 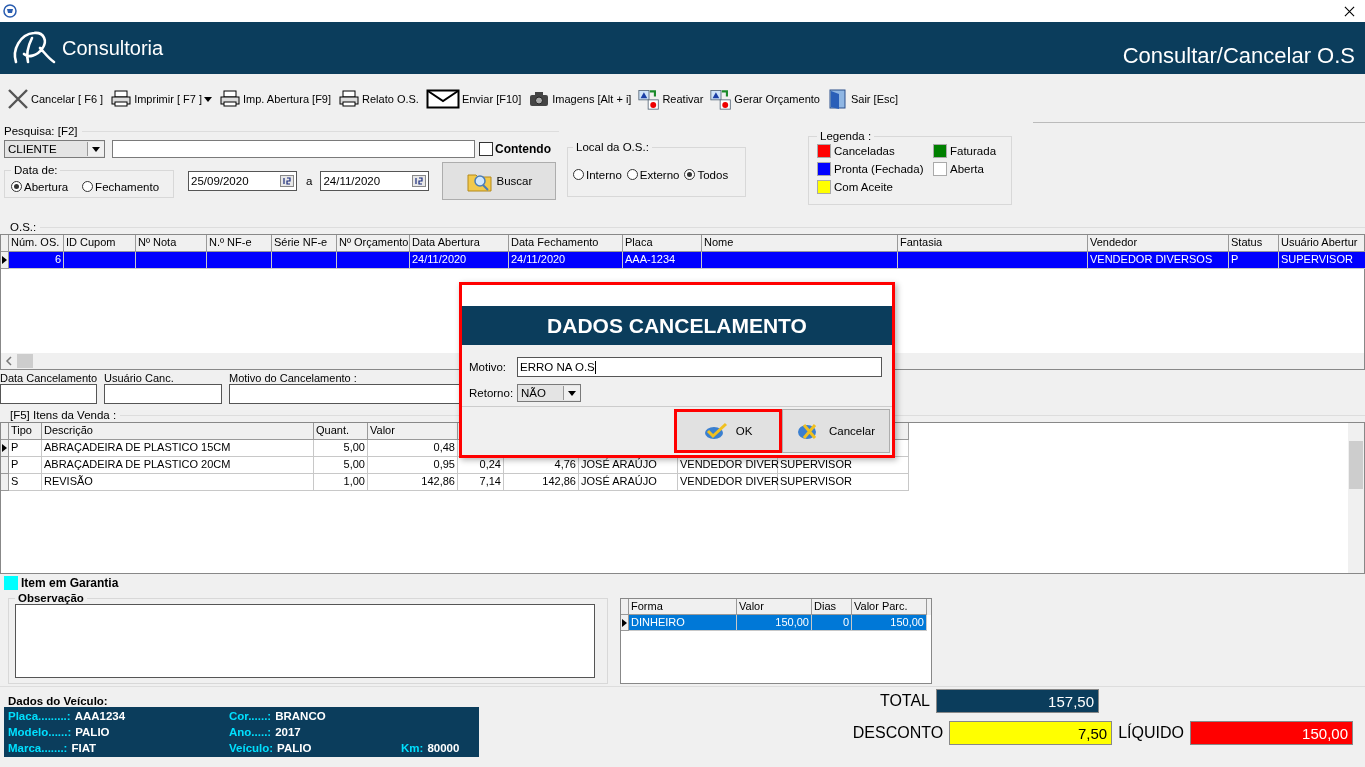 What do you see at coordinates (728, 482) in the screenshot?
I see `table-cell: VENDEDOR DIVER` at bounding box center [728, 482].